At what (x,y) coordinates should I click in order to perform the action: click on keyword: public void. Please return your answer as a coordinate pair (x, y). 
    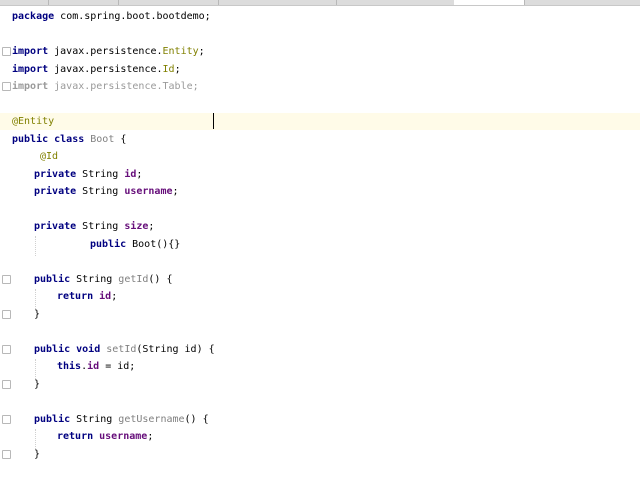
    Looking at the image, I should click on (67, 349).